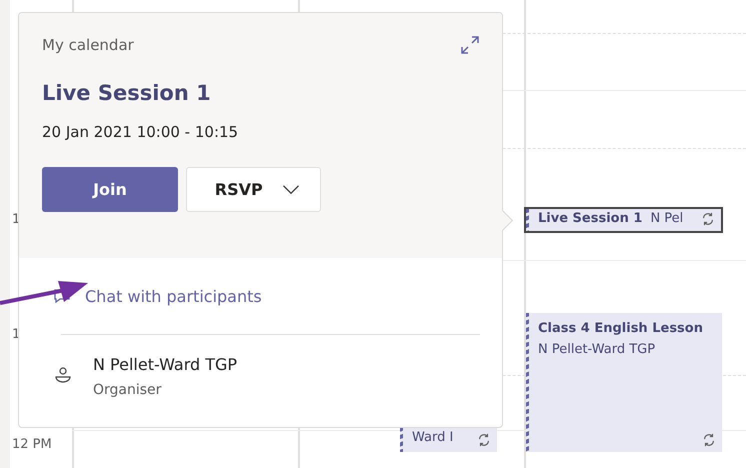 This screenshot has width=746, height=468. I want to click on event-time: 20 Jan 2021 10:00 - 10:15, so click(141, 132).